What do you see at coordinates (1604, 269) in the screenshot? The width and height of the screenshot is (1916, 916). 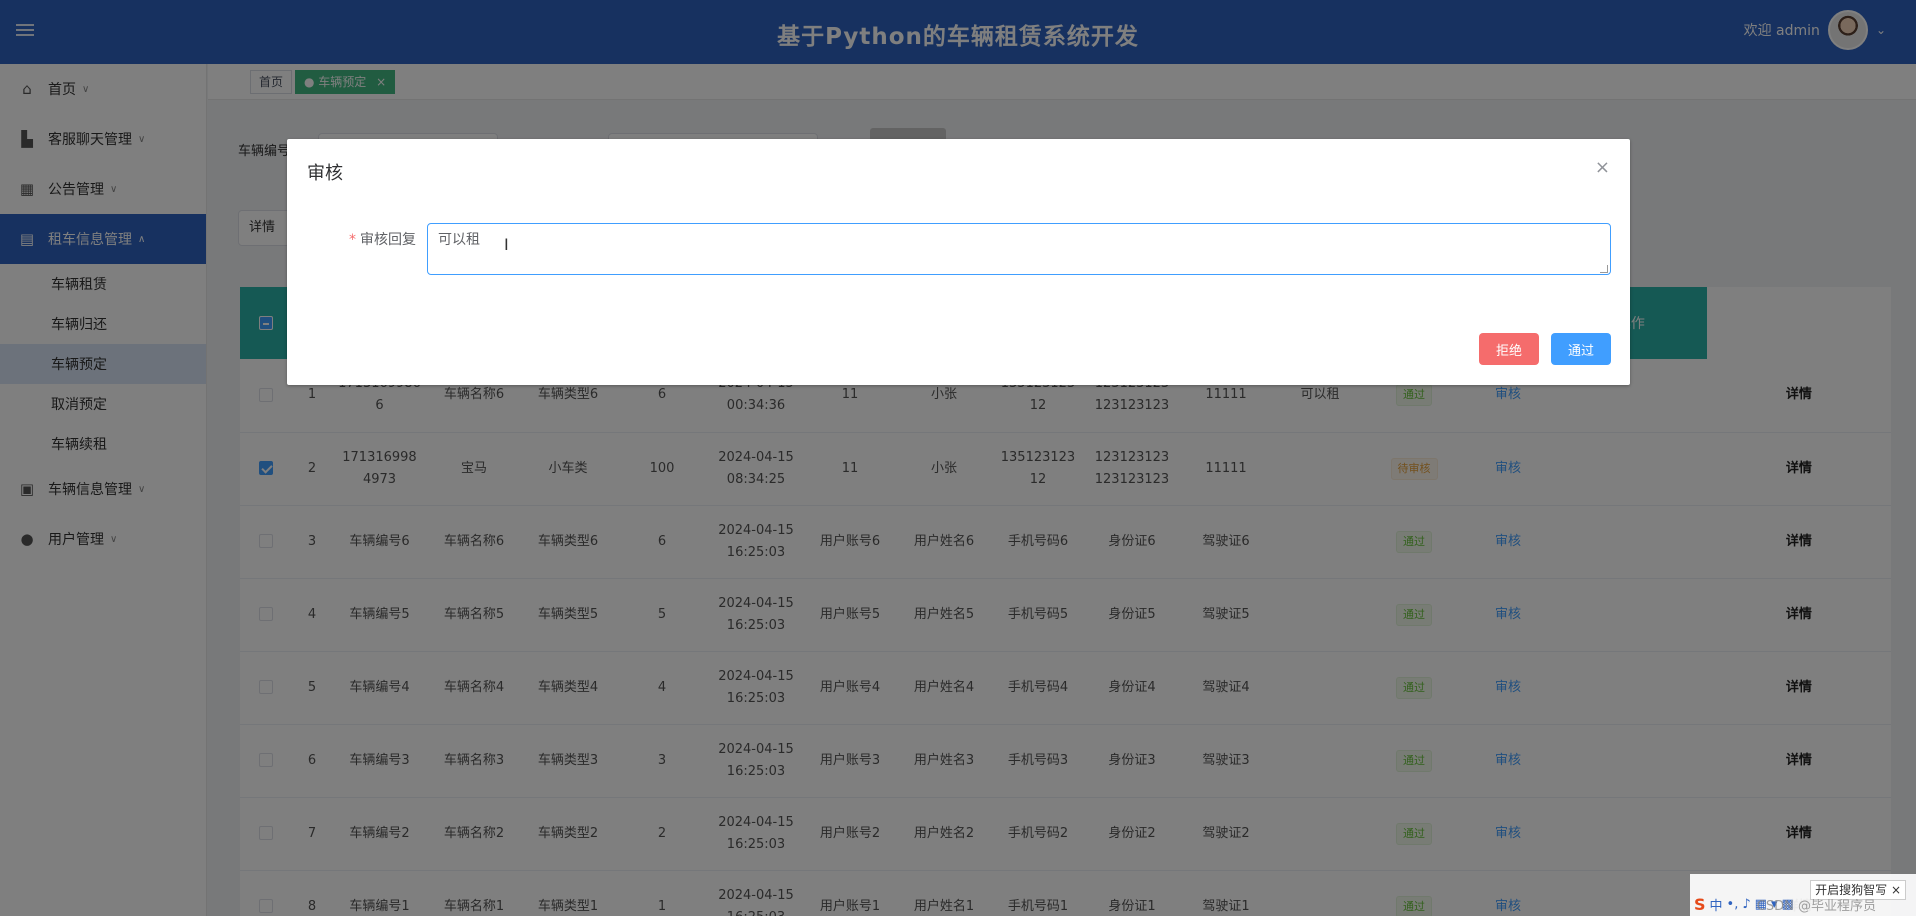 I see `resize-handle-icon` at bounding box center [1604, 269].